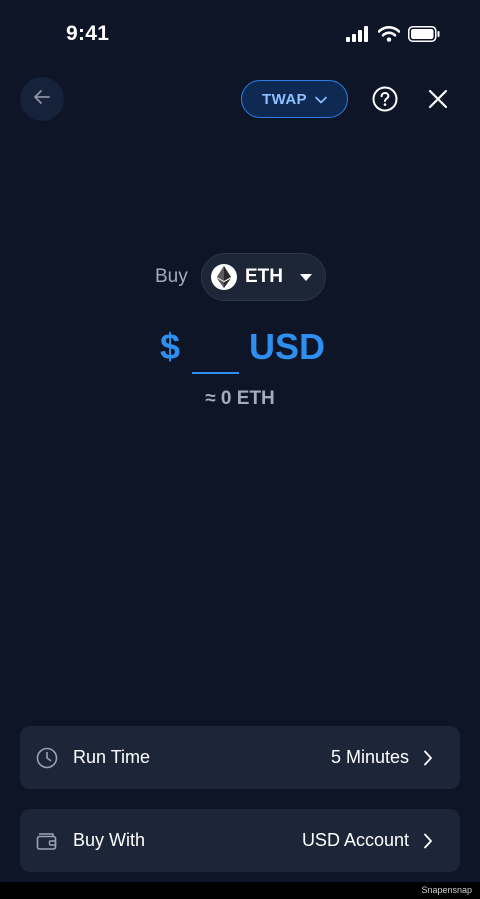 This screenshot has height=899, width=480. What do you see at coordinates (88, 33) in the screenshot?
I see `status-time: 9:41` at bounding box center [88, 33].